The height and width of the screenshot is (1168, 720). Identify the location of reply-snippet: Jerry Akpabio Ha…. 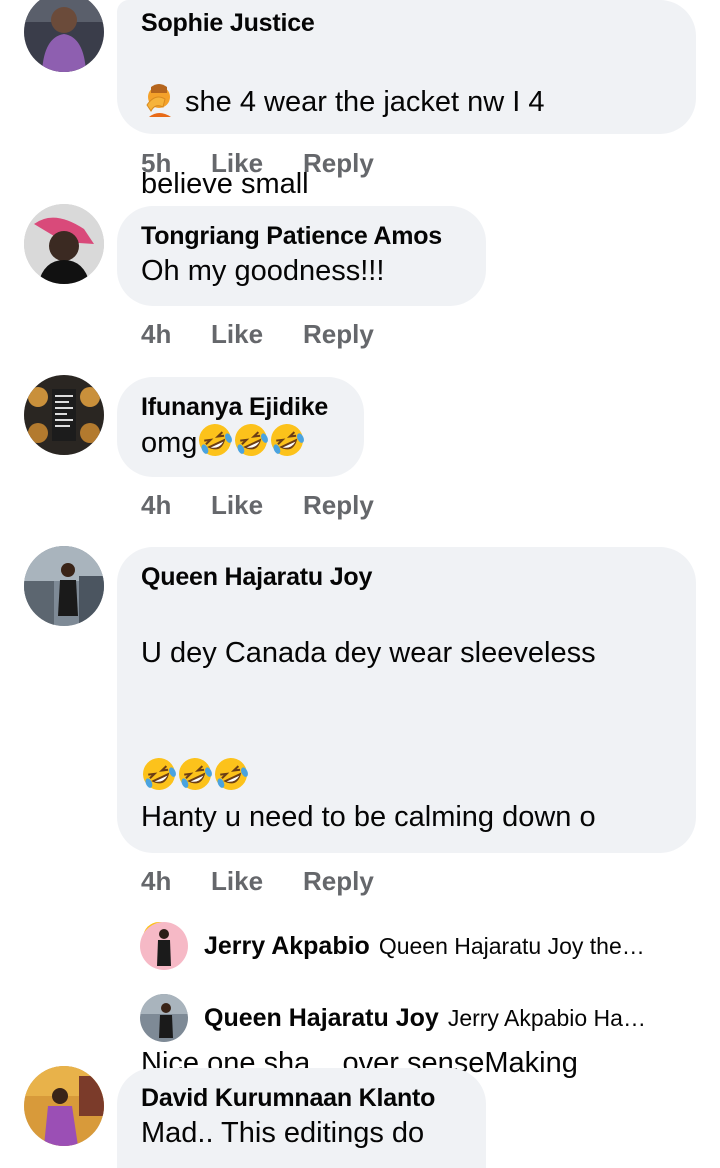
(546, 1017).